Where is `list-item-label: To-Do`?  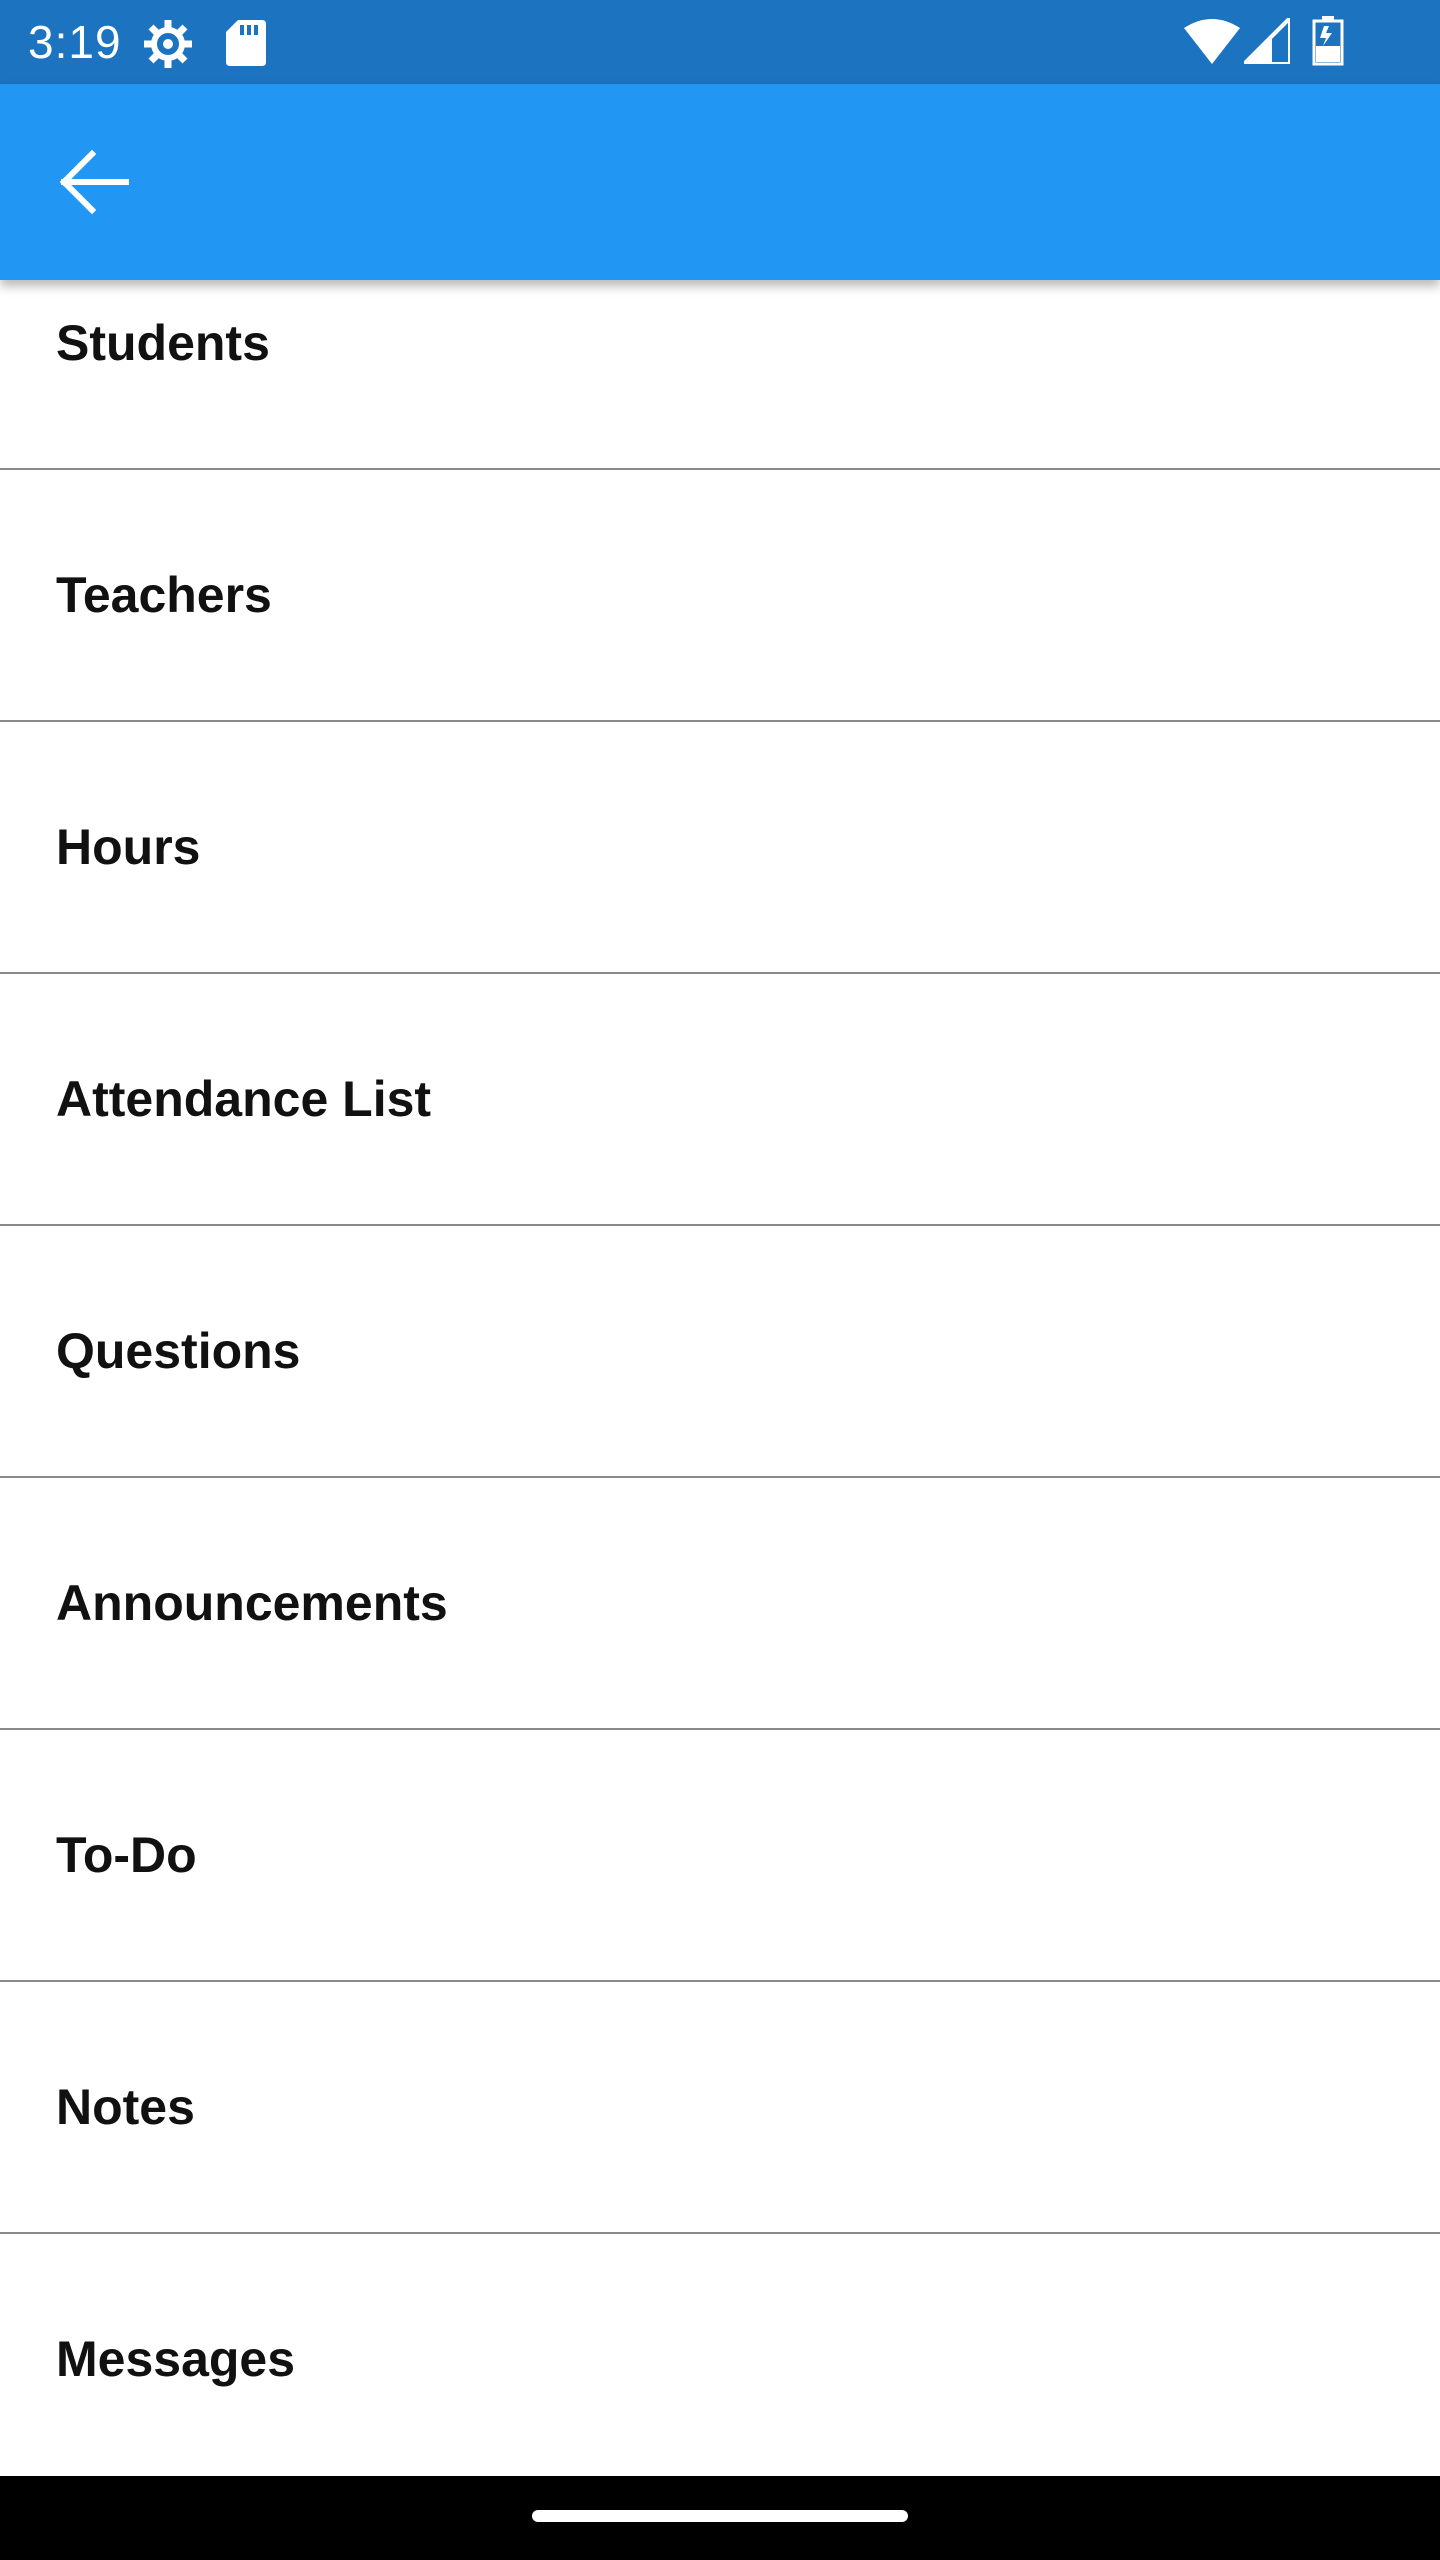
list-item-label: To-Do is located at coordinates (126, 1855).